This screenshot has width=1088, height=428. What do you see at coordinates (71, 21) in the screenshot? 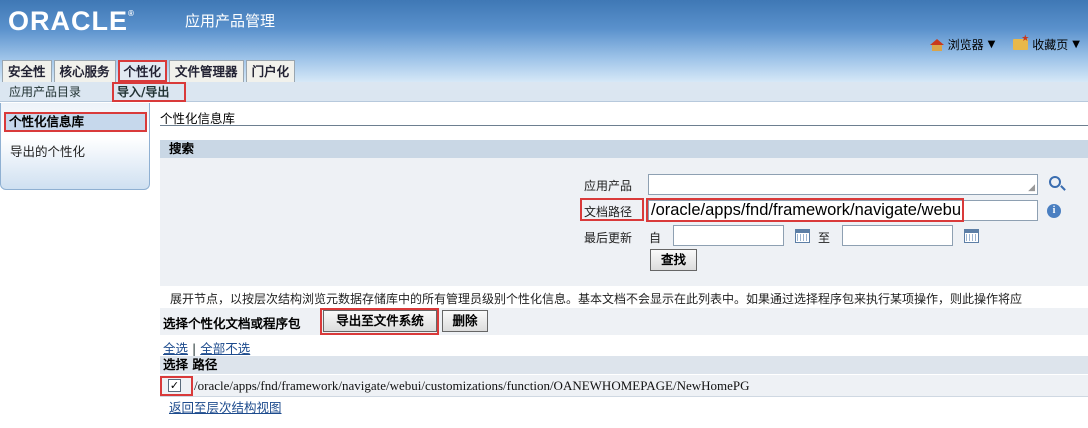
I see `oracle-logo: ORACLE®` at bounding box center [71, 21].